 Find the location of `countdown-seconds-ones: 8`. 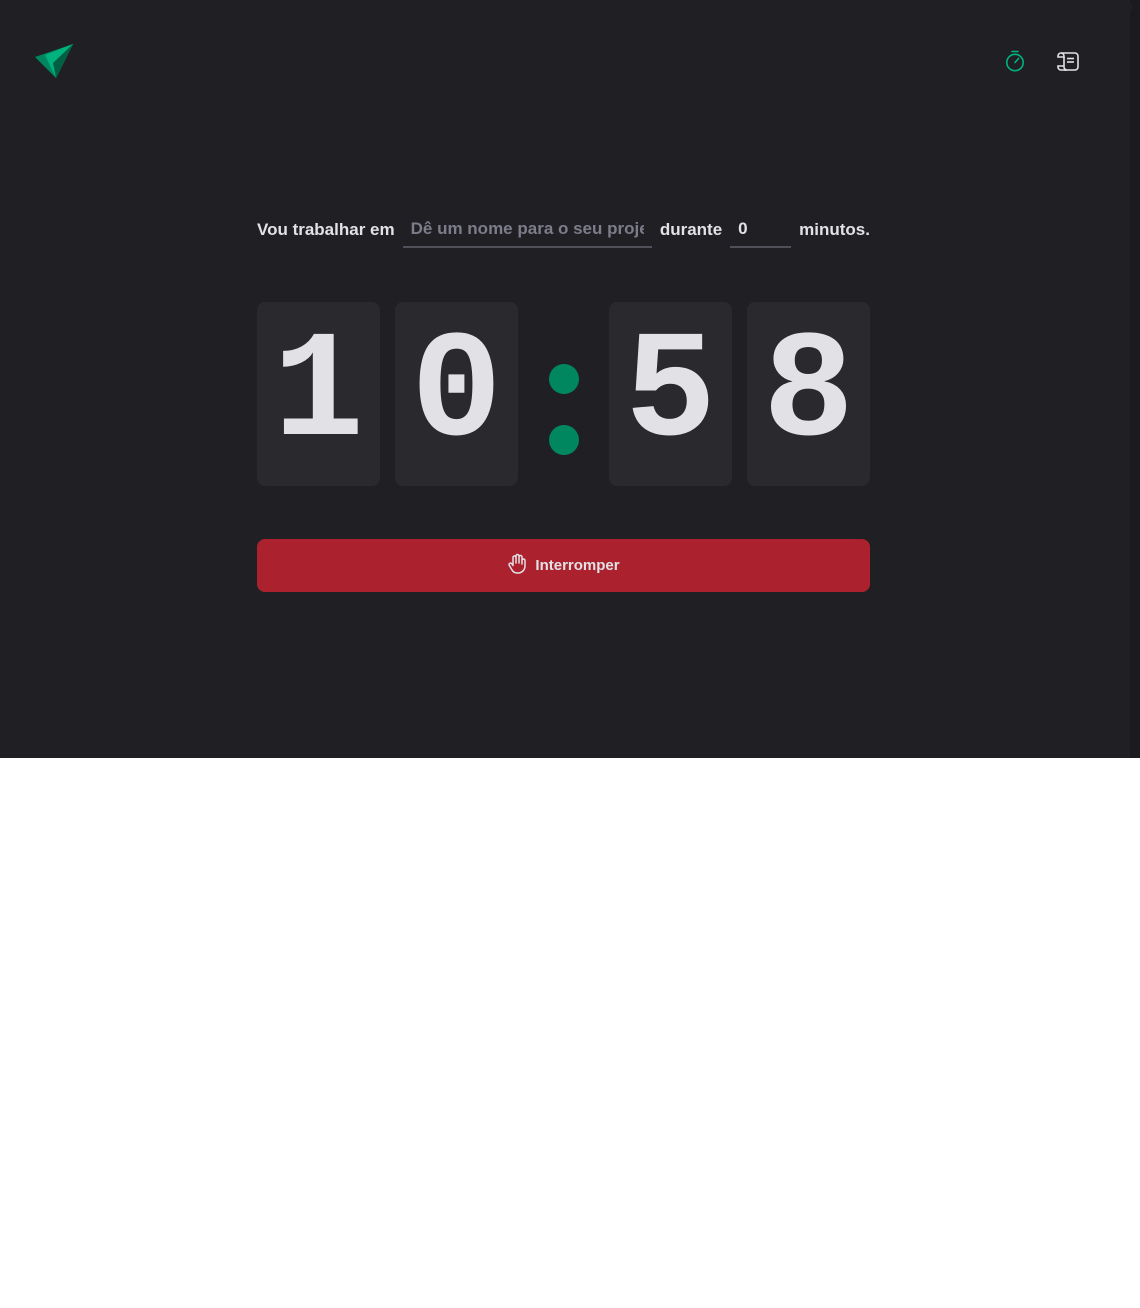

countdown-seconds-ones: 8 is located at coordinates (808, 394).